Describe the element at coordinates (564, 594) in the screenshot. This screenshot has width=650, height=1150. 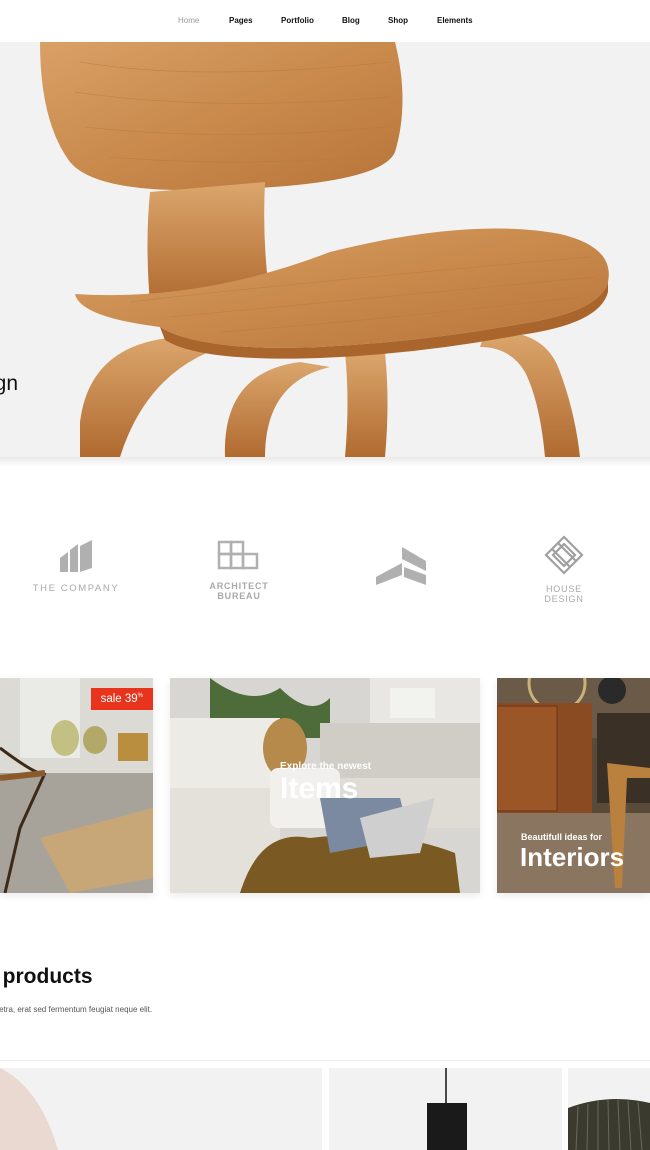
I see `logo-label: HOUSE DESIGN` at that location.